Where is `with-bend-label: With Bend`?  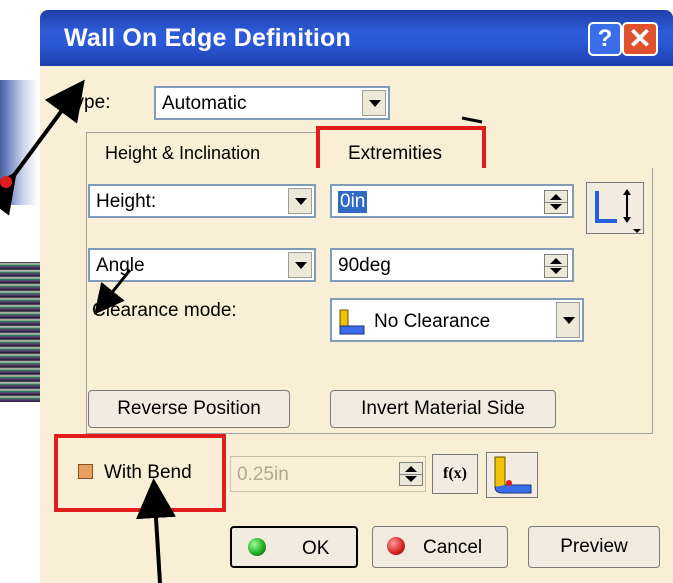 with-bend-label: With Bend is located at coordinates (148, 472).